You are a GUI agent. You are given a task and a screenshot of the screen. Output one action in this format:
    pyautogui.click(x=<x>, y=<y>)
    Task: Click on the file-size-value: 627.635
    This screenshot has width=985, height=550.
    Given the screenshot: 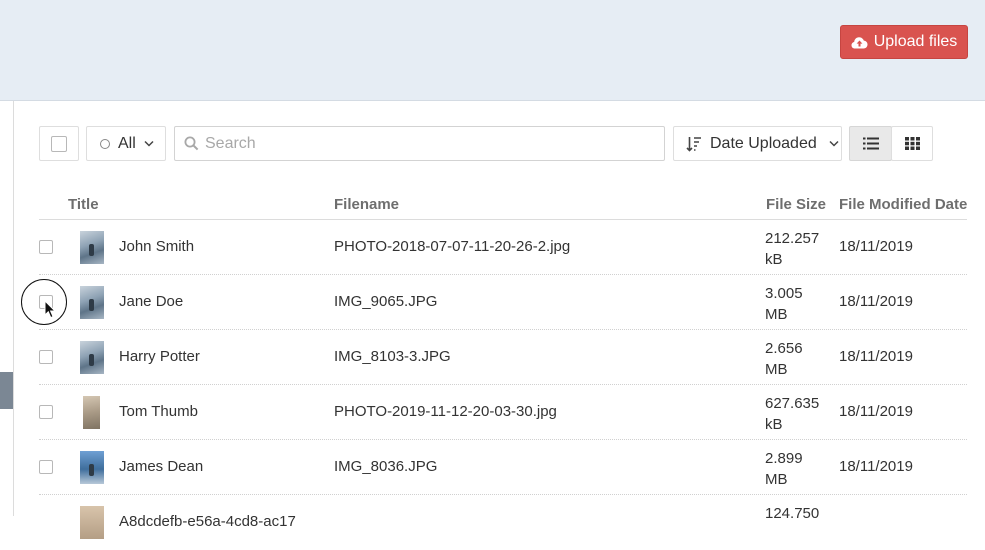 What is the action you would take?
    pyautogui.click(x=792, y=403)
    